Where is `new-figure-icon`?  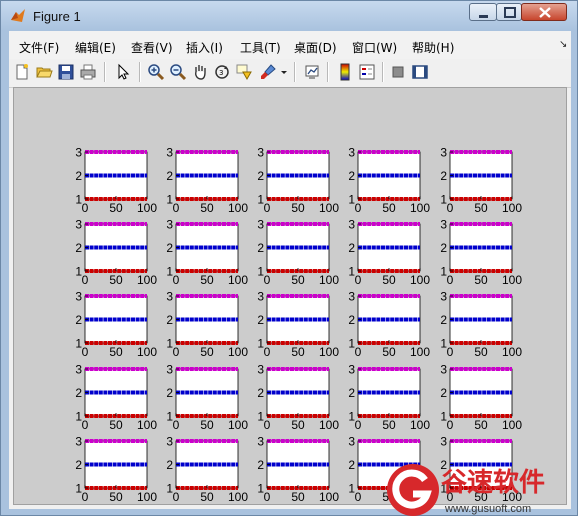 new-figure-icon is located at coordinates (22, 72).